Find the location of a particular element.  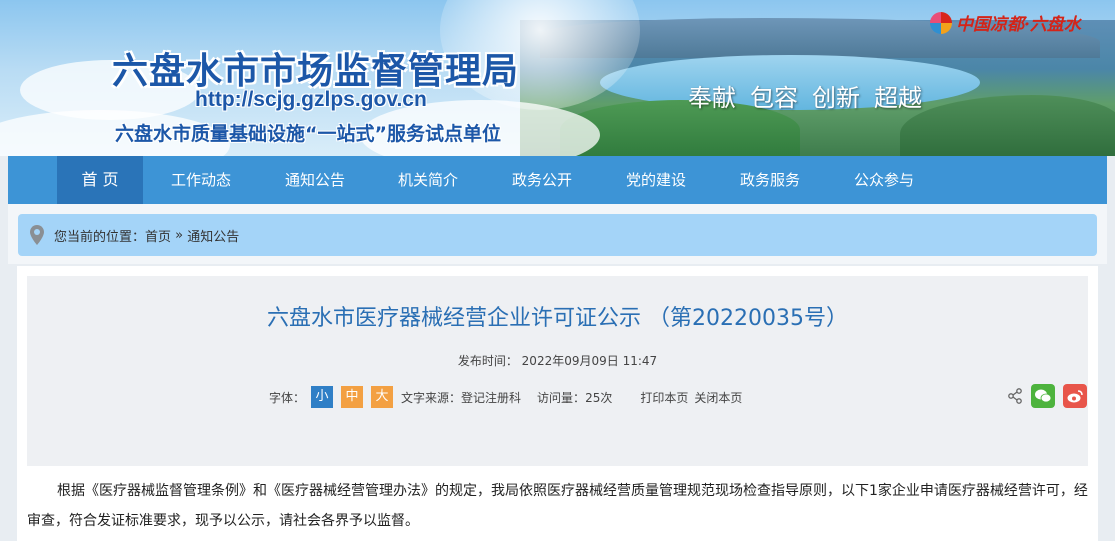

source-label: 文字来源： is located at coordinates (431, 397).